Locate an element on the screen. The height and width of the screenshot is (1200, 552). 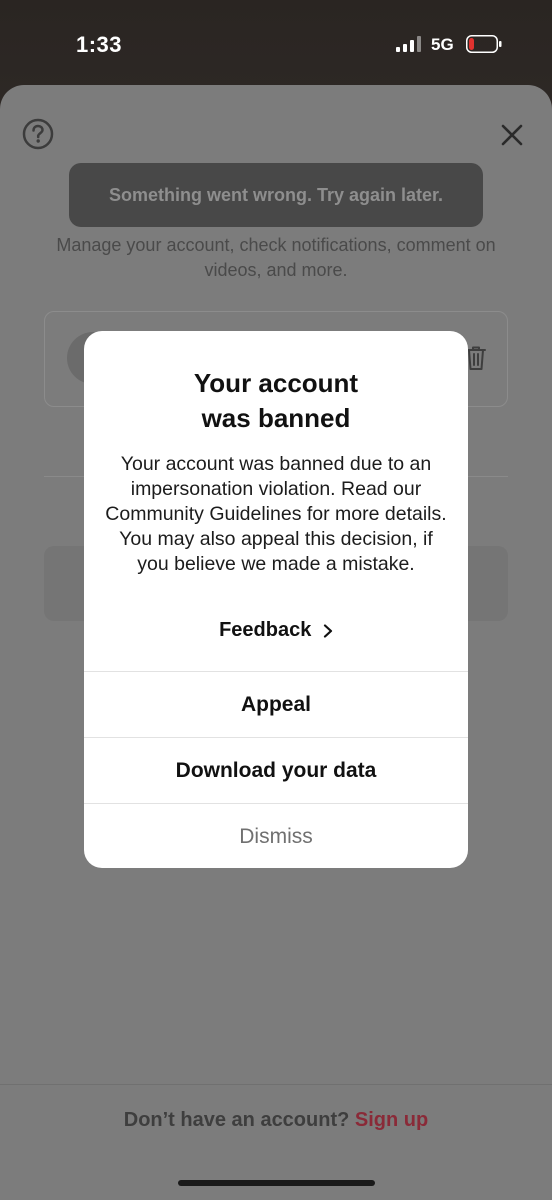
status-bar: 1:33 5G is located at coordinates (276, 44).